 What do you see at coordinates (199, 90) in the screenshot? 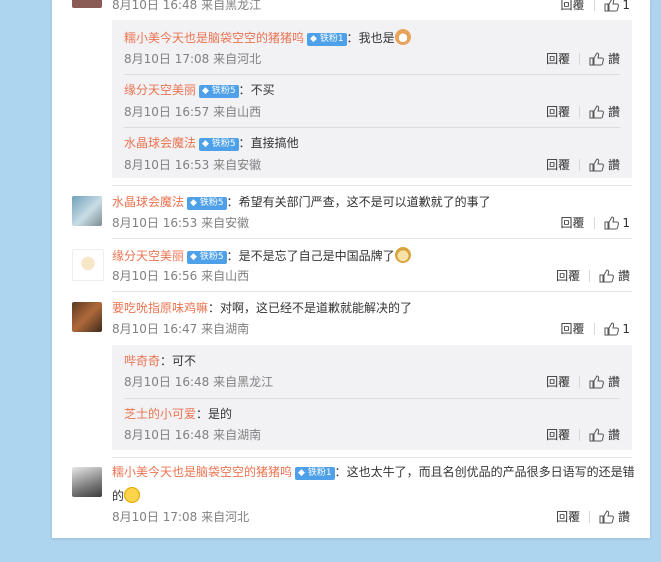
I see `reply-item: 缘分天空美丽 ◆ 铁粉5 ：不买` at bounding box center [199, 90].